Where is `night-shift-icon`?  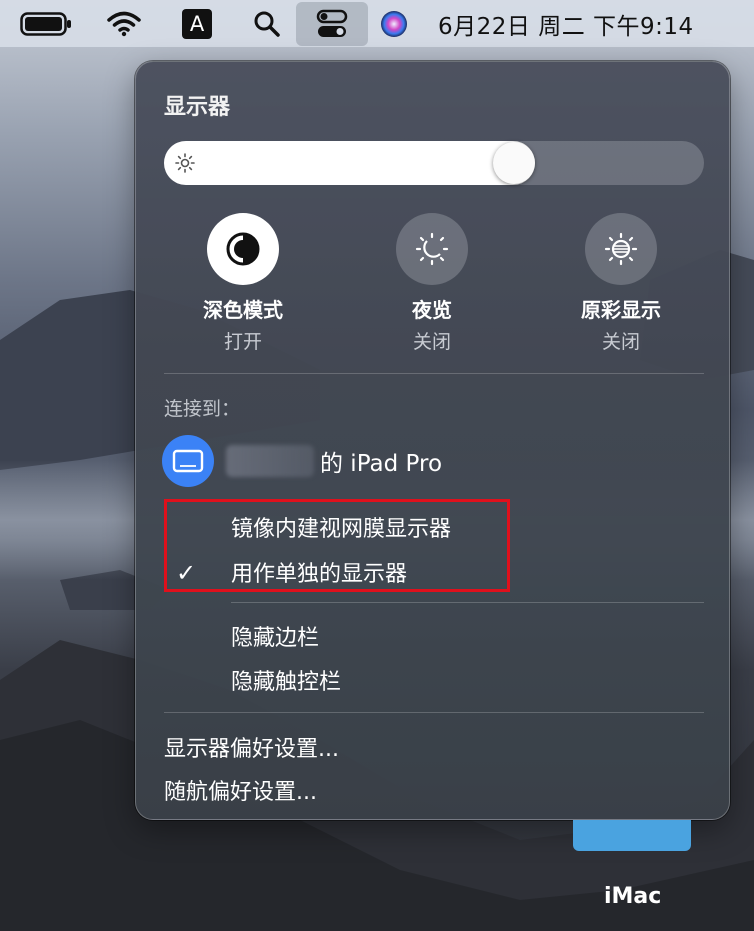
night-shift-icon is located at coordinates (432, 249).